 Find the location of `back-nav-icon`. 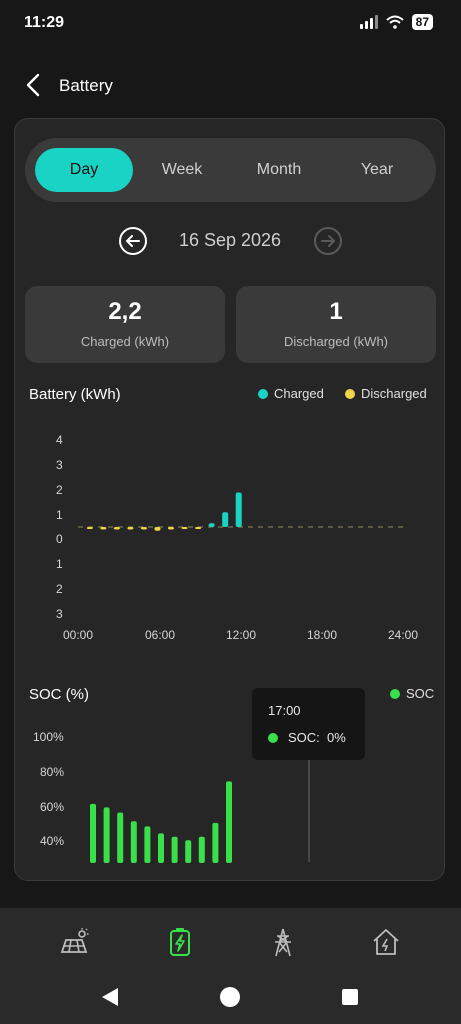

back-nav-icon is located at coordinates (110, 997).